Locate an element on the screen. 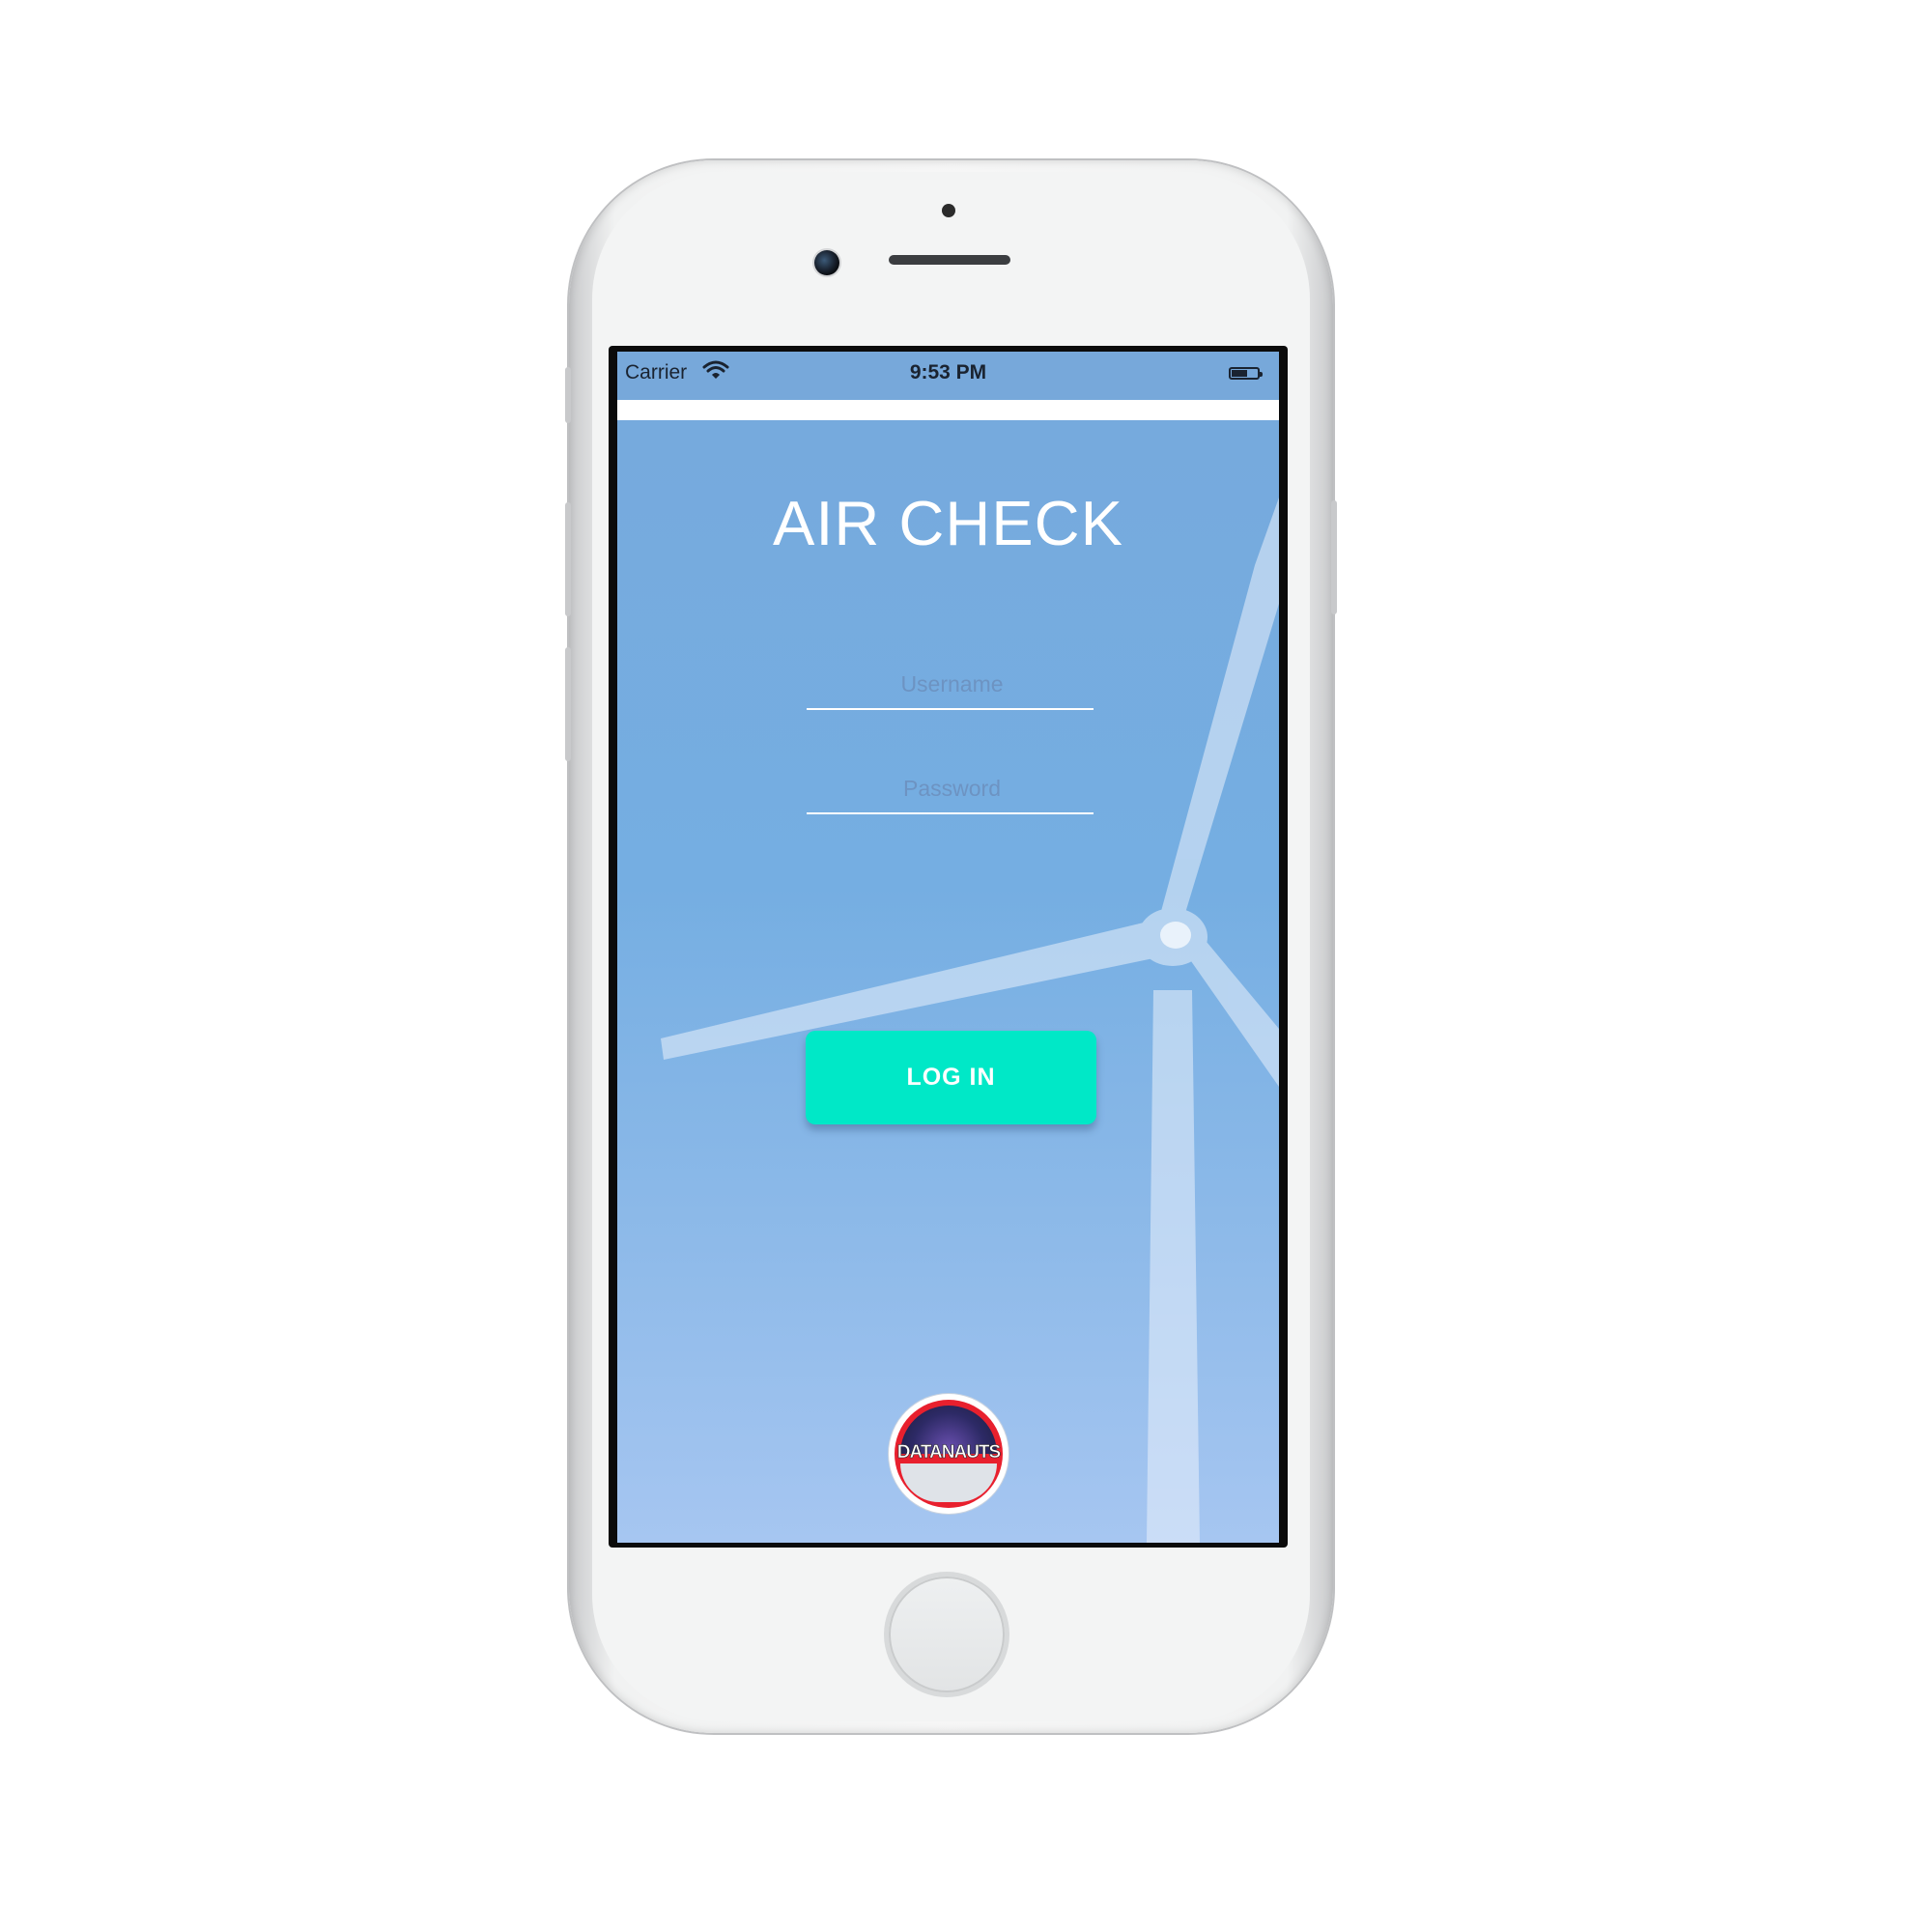  battery-icon is located at coordinates (1246, 373).